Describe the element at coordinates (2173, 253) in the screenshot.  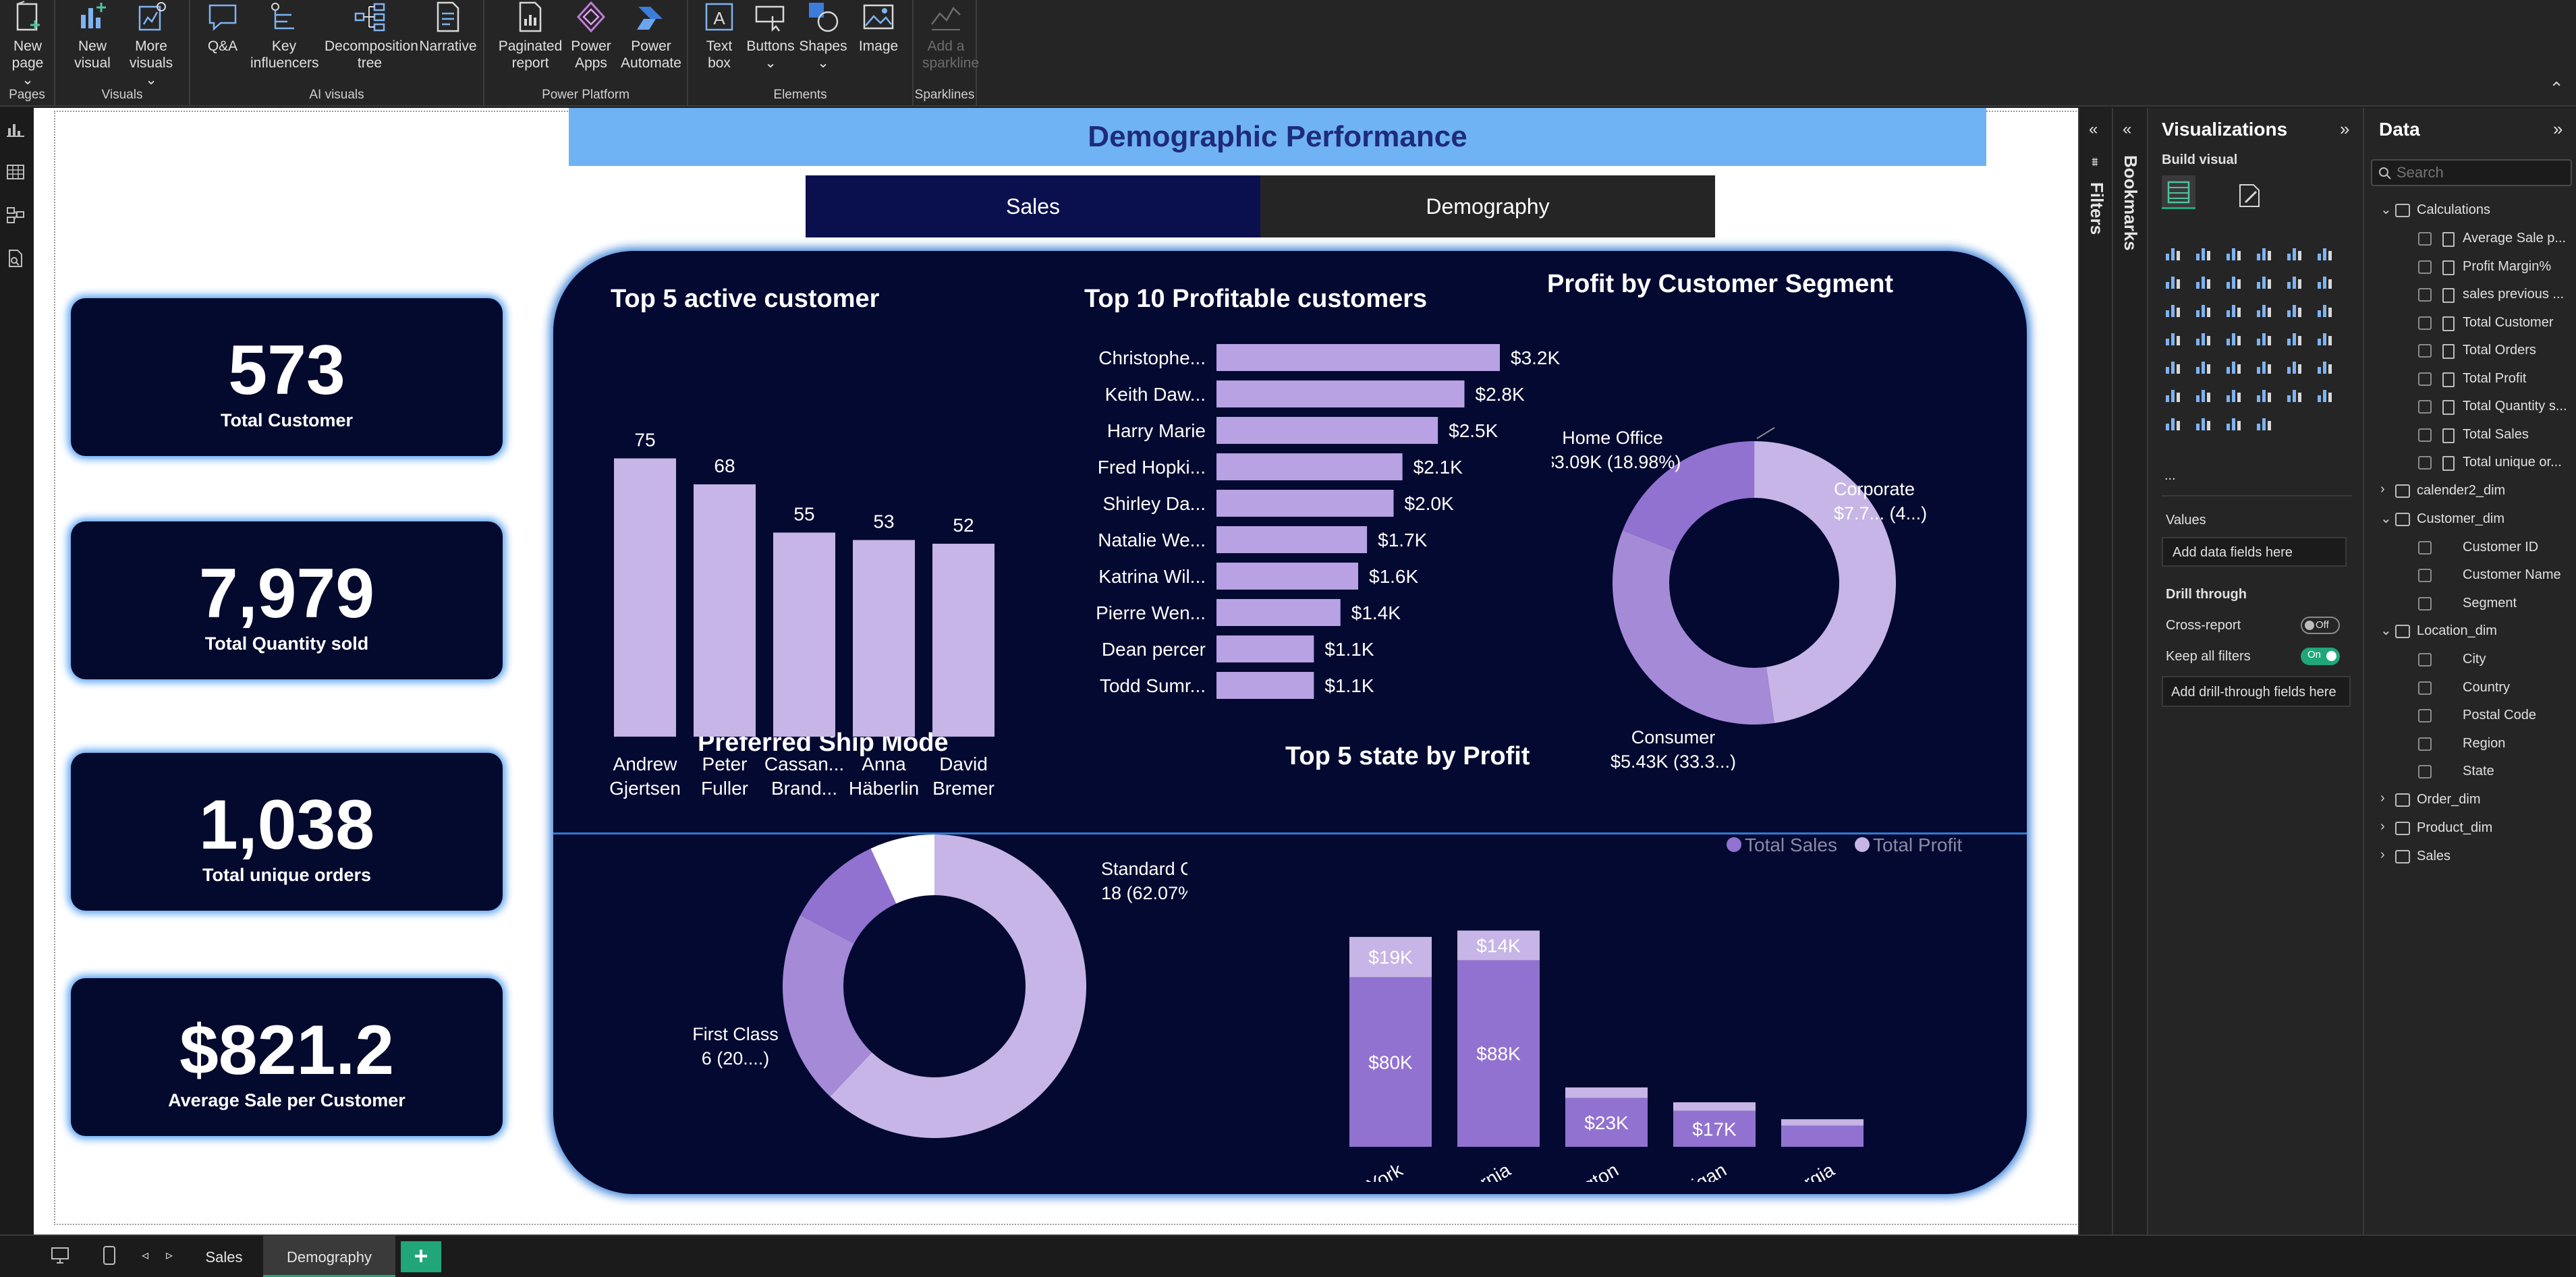
I see `stacked-bar-icon` at that location.